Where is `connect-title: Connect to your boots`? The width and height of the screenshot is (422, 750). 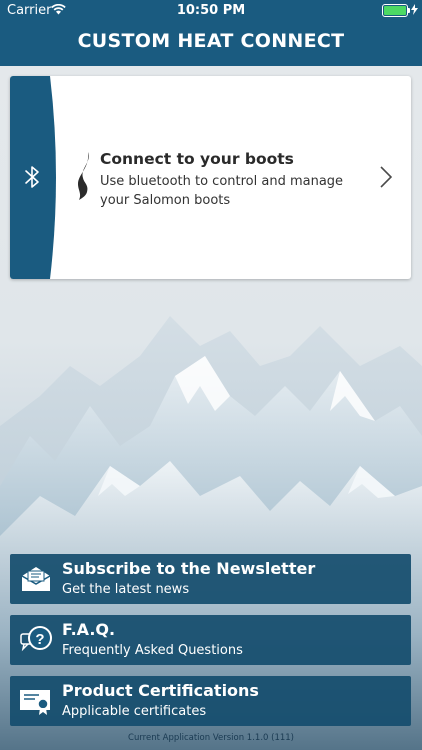
connect-title: Connect to your boots is located at coordinates (197, 159).